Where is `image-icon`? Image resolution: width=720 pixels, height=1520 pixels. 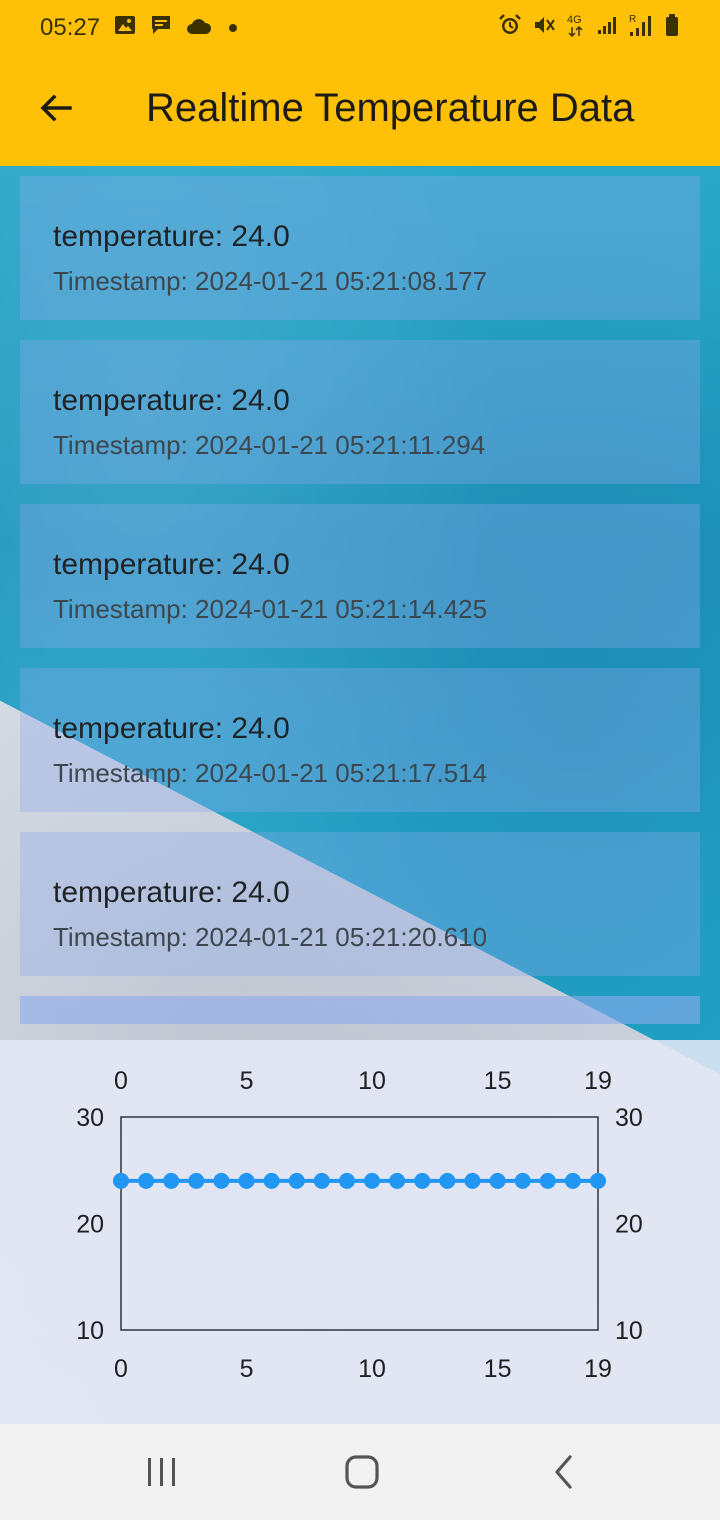 image-icon is located at coordinates (125, 28).